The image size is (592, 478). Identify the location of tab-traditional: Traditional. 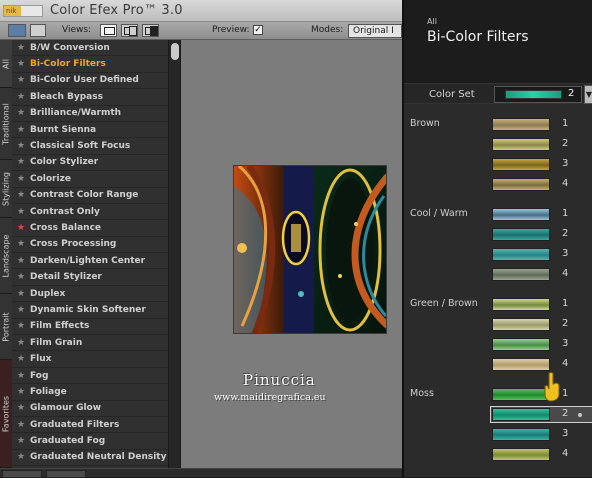
(6, 124).